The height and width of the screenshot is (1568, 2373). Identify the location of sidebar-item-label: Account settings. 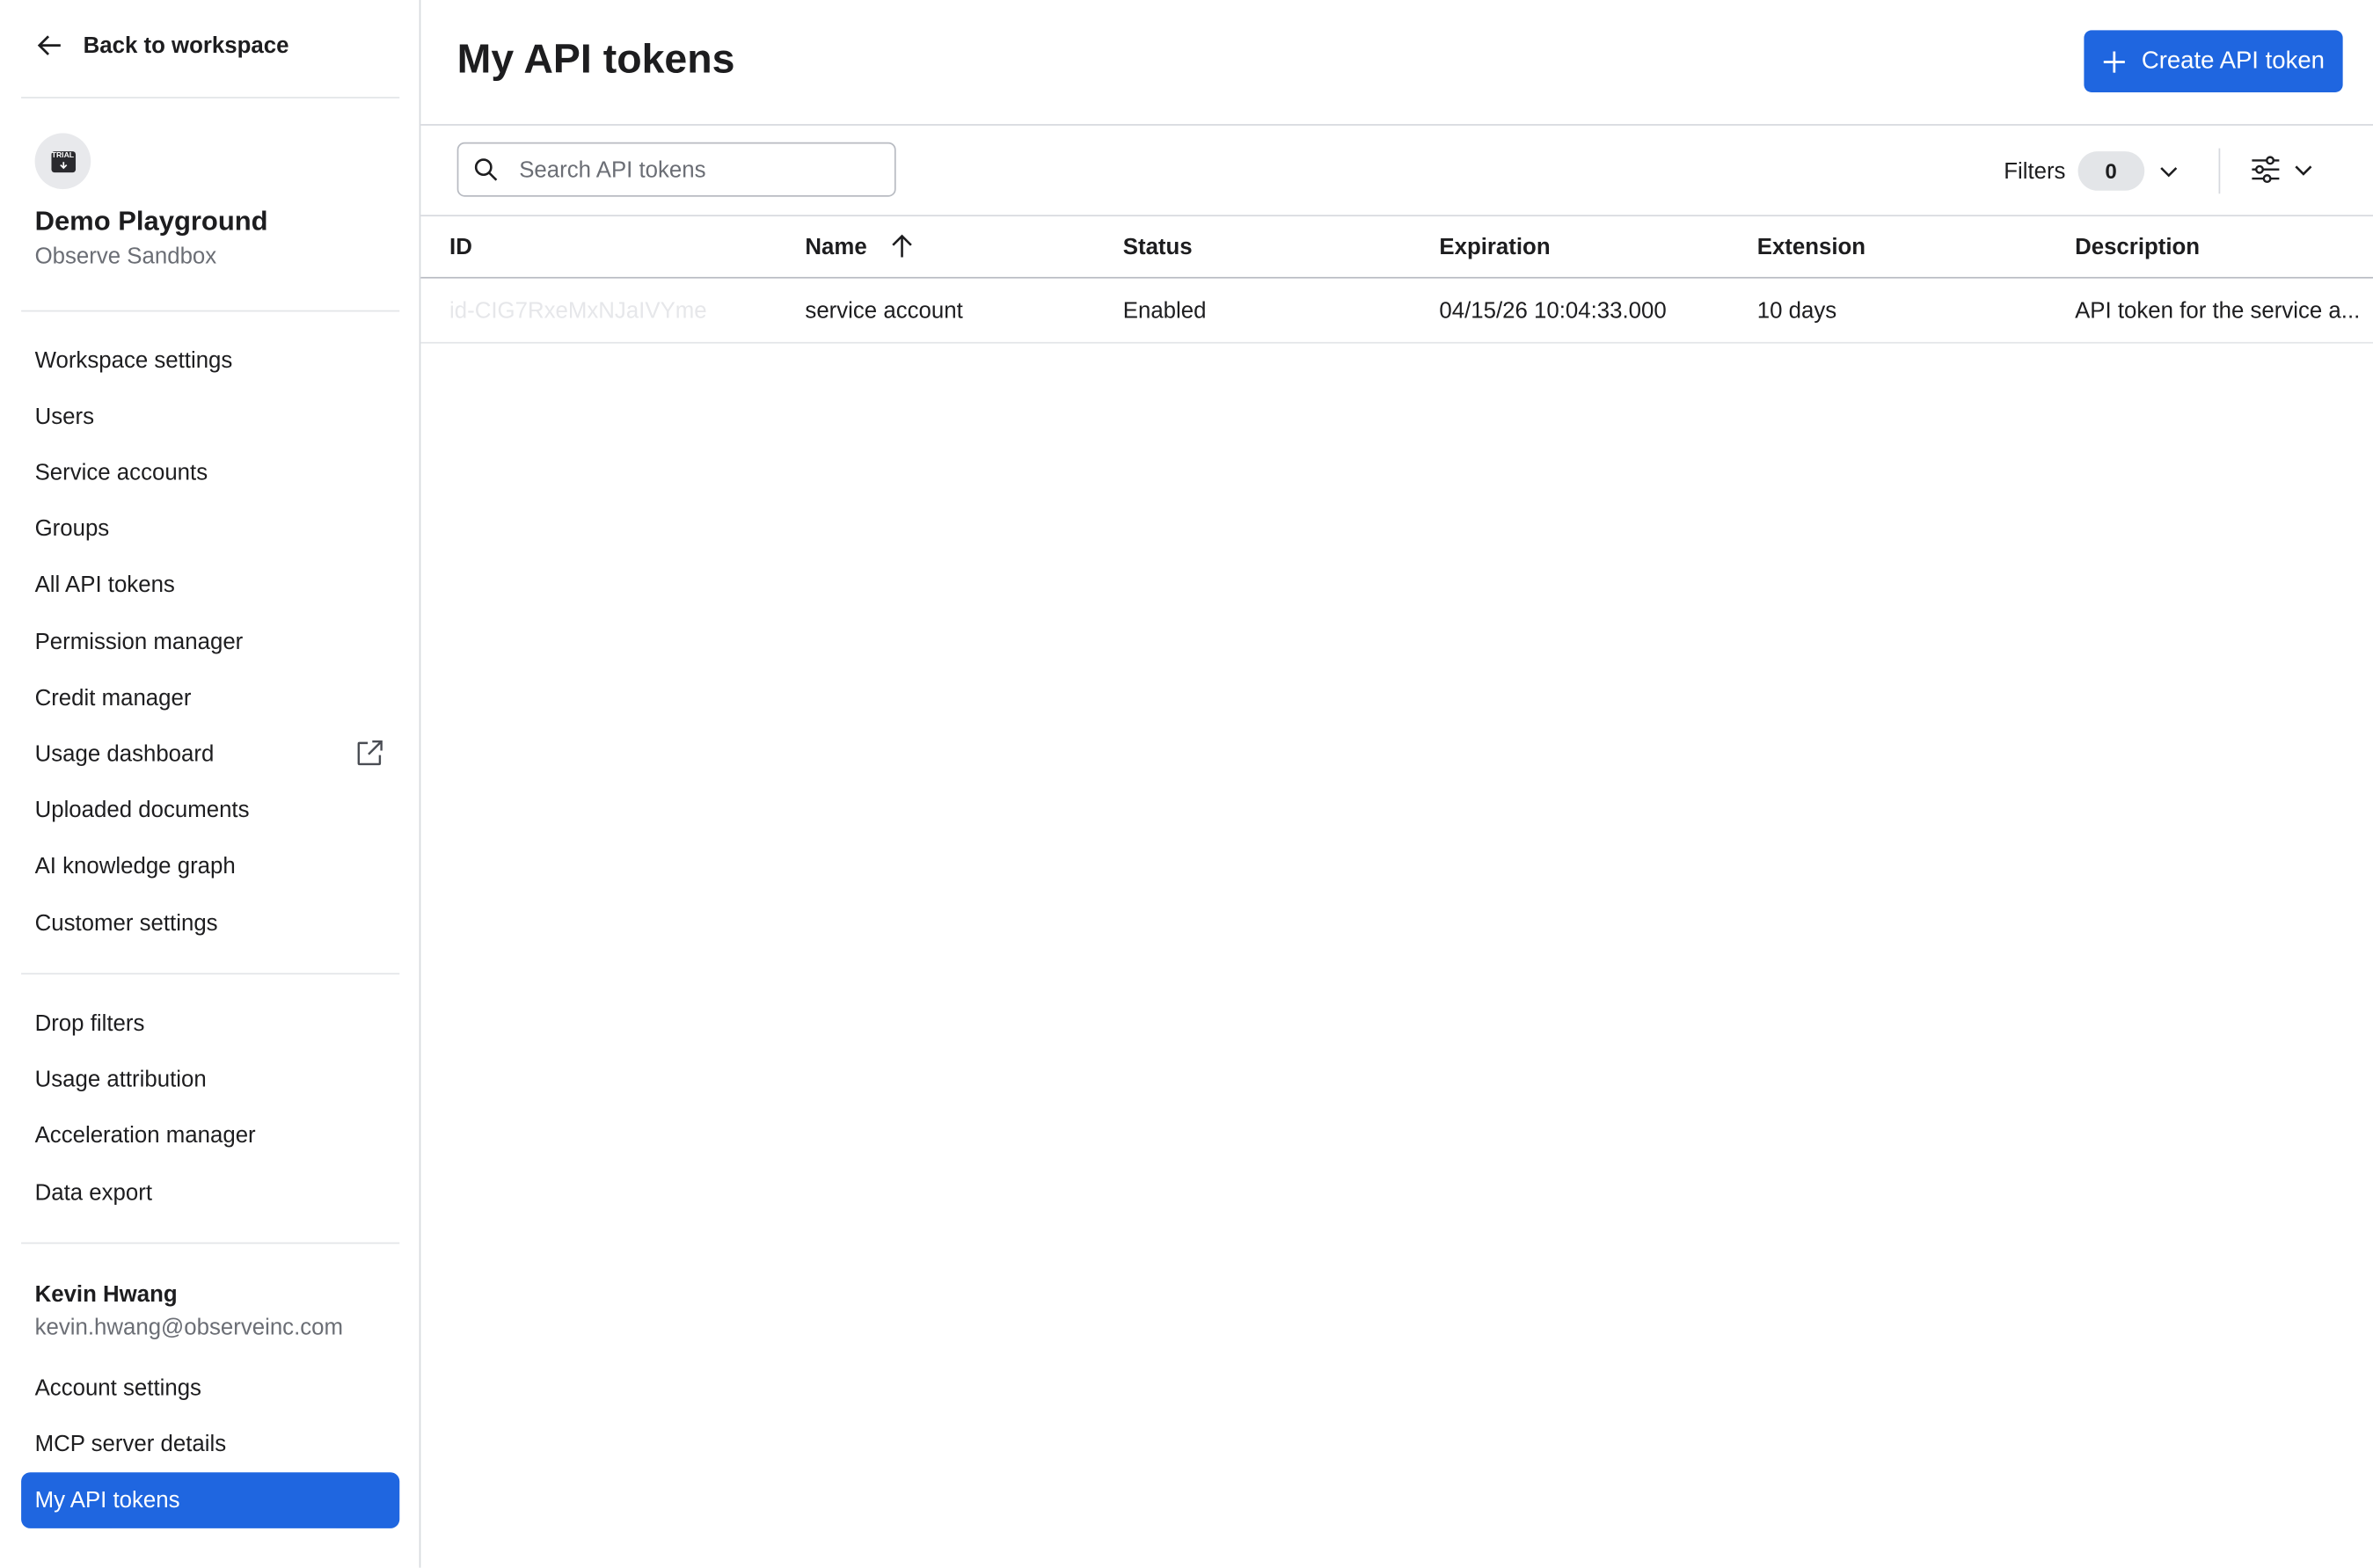
(117, 1388).